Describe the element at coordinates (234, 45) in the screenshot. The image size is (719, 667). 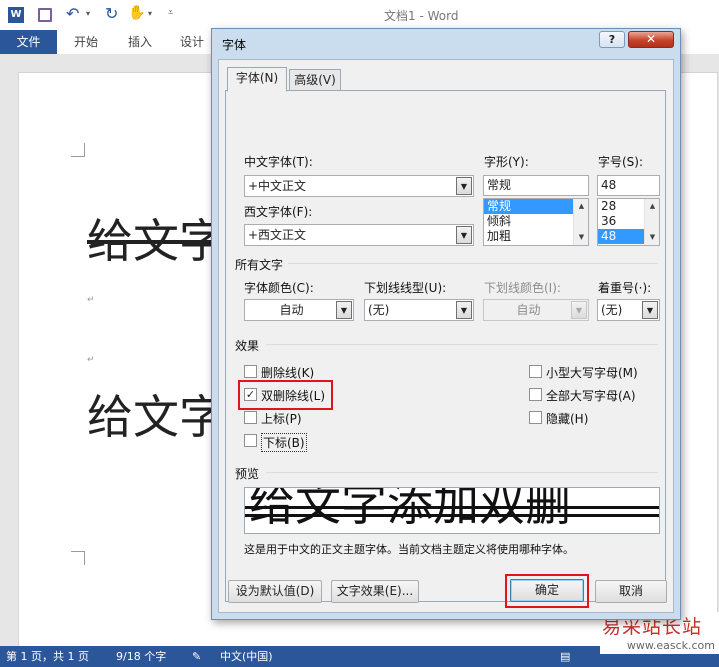
I see `dialog-title: 字体` at that location.